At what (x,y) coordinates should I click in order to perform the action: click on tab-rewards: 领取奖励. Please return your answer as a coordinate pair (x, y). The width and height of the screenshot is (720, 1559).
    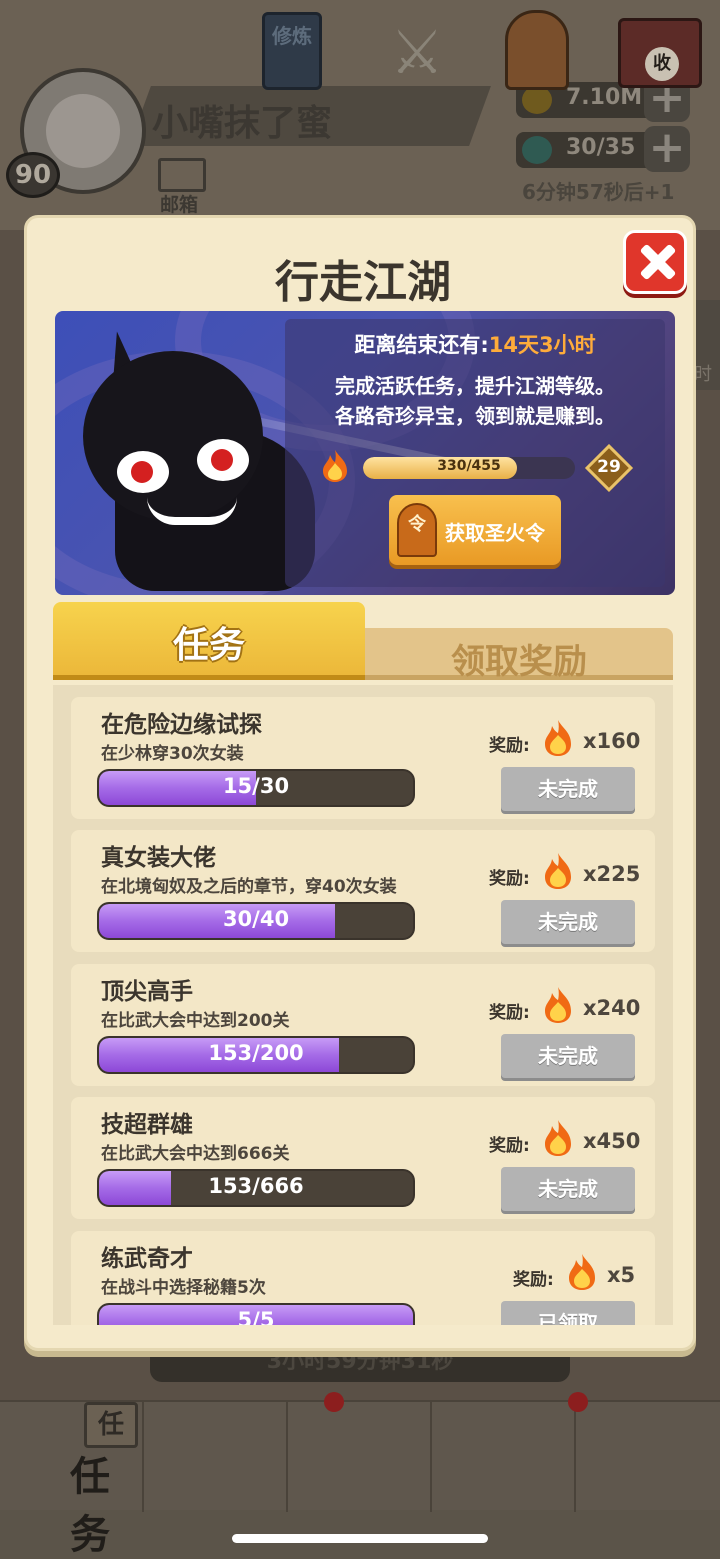
    Looking at the image, I should click on (519, 655).